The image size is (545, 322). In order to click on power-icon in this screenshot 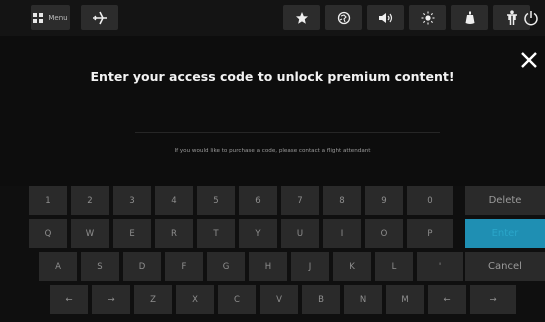, I will do `click(530, 17)`.